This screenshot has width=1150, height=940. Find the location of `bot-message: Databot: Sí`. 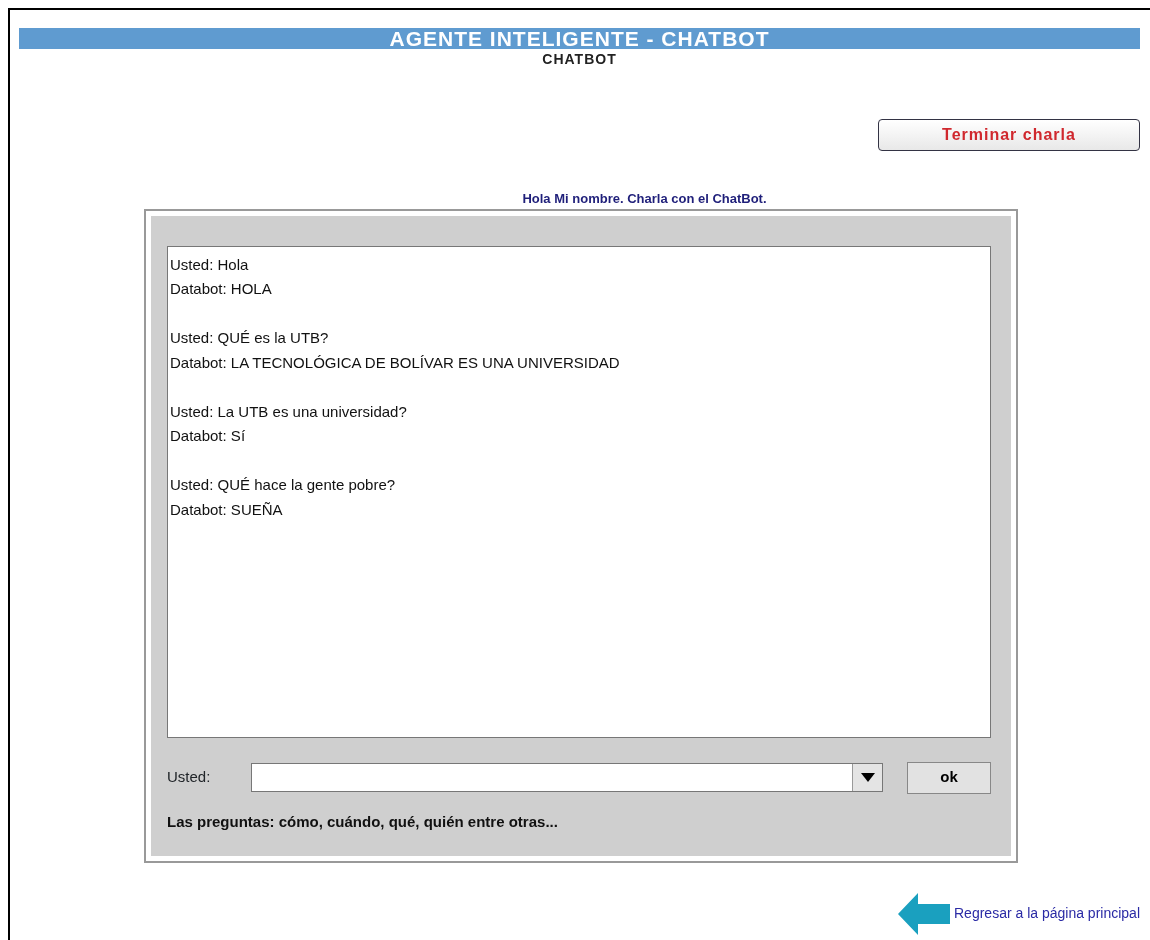

bot-message: Databot: Sí is located at coordinates (208, 435).